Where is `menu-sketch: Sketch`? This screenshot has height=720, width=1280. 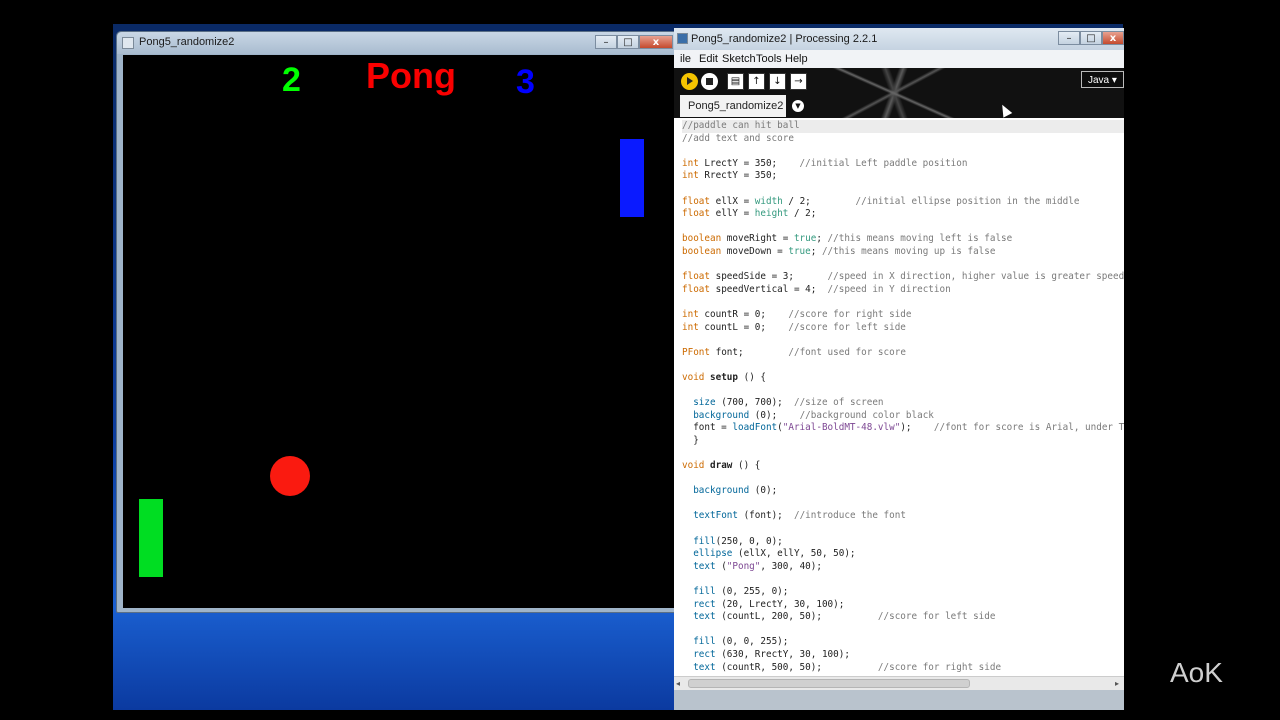
menu-sketch: Sketch is located at coordinates (739, 59).